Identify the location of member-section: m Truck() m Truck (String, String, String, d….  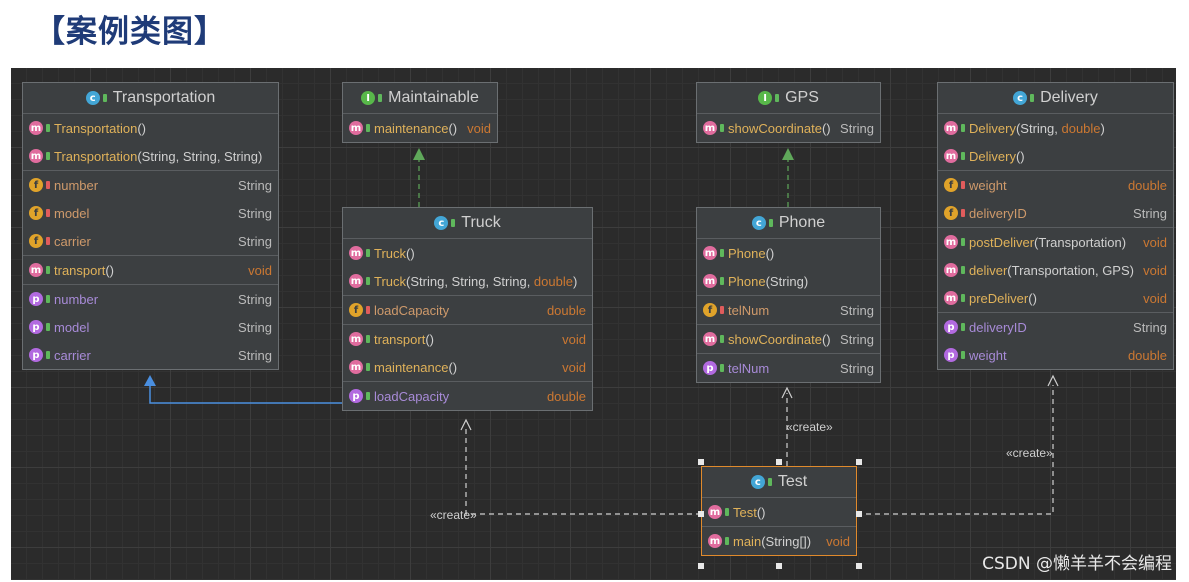
(467, 267).